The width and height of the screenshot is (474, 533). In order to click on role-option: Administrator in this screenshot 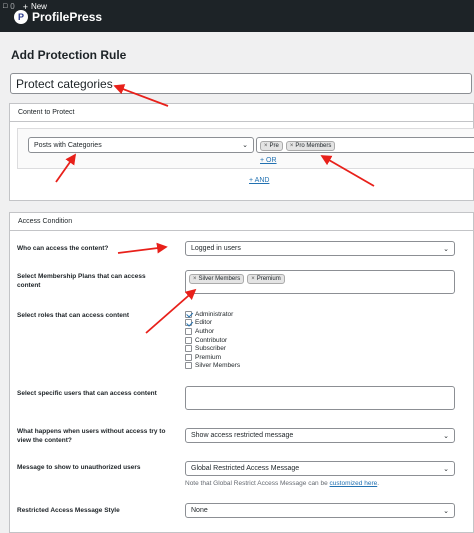, I will do `click(212, 314)`.